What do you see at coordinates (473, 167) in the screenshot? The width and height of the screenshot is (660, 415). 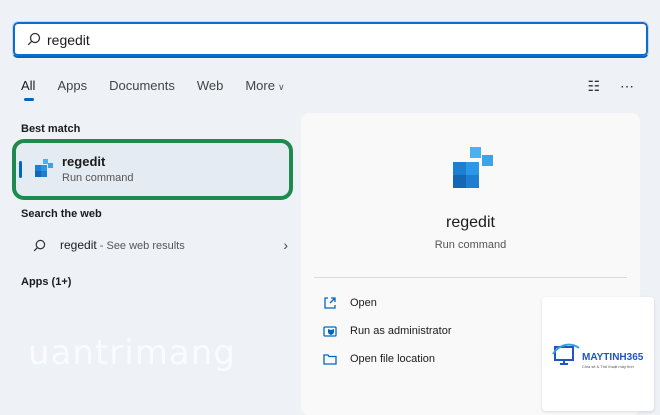 I see `regedit-large-icon` at bounding box center [473, 167].